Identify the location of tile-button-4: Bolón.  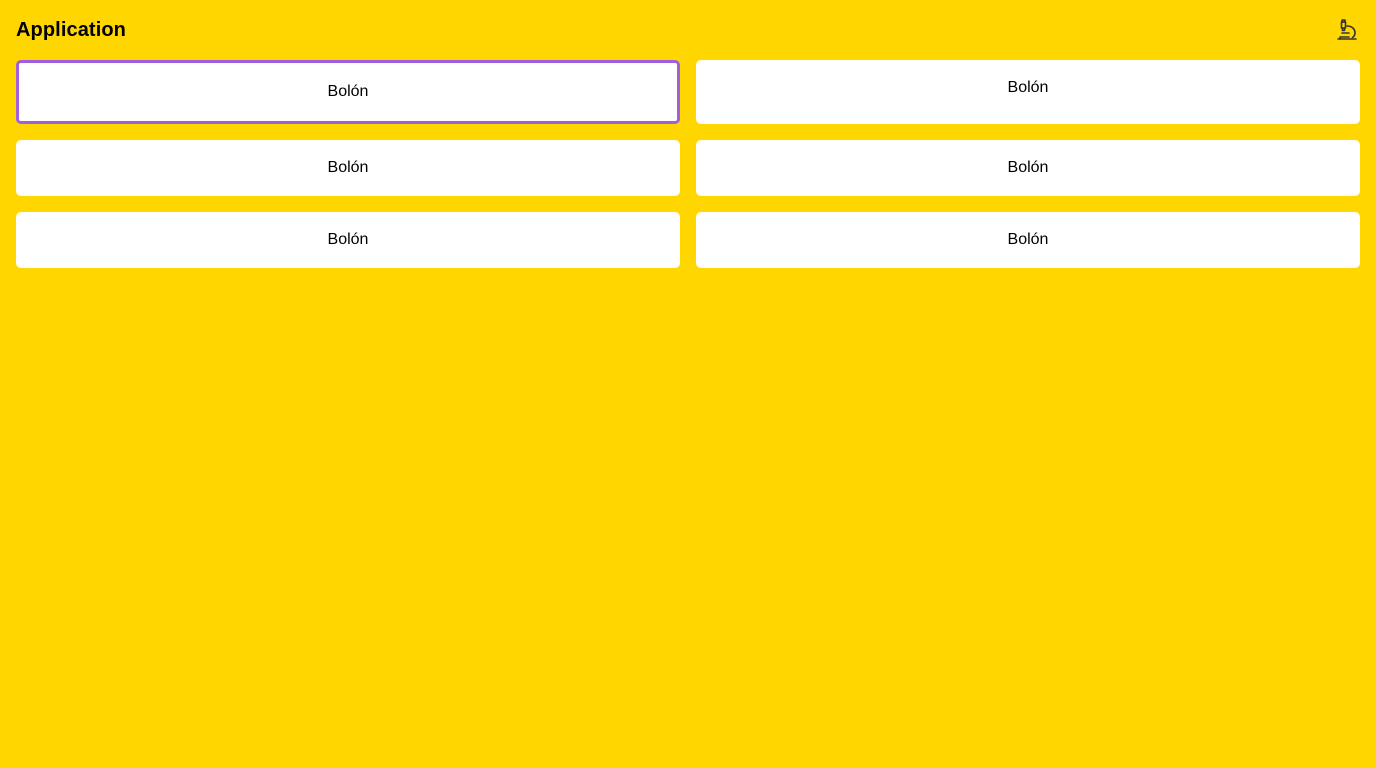
(1028, 168).